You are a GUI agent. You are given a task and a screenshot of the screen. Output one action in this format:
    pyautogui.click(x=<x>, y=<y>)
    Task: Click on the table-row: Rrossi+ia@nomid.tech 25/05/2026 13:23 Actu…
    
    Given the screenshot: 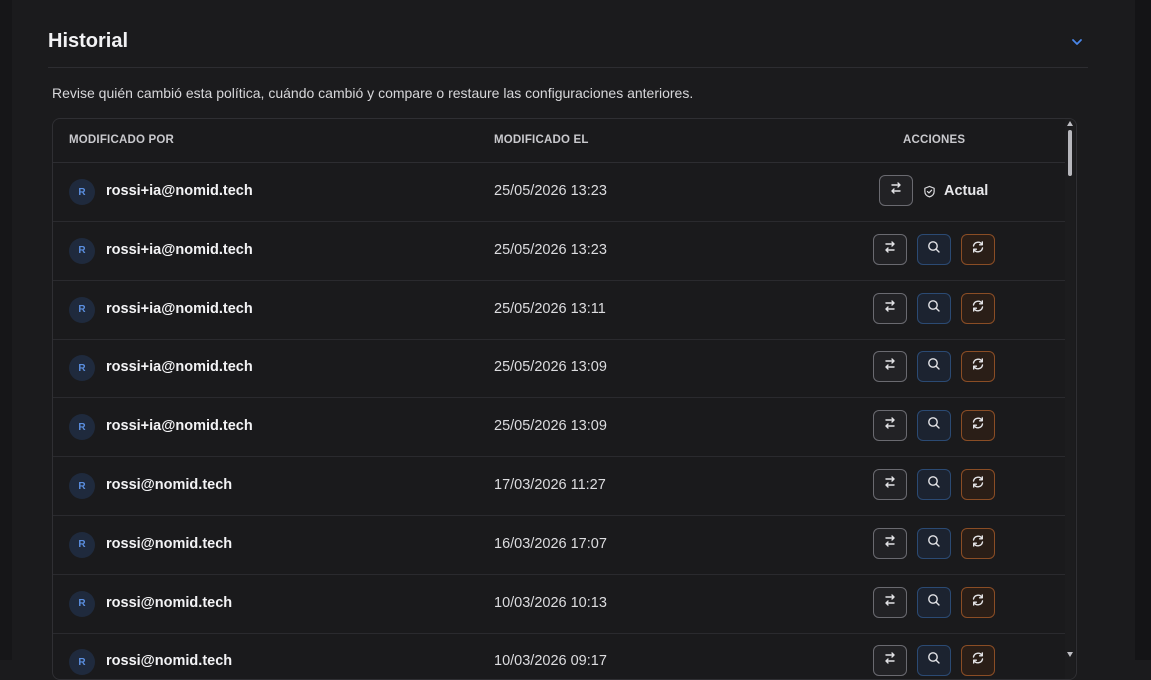 What is the action you would take?
    pyautogui.click(x=559, y=192)
    